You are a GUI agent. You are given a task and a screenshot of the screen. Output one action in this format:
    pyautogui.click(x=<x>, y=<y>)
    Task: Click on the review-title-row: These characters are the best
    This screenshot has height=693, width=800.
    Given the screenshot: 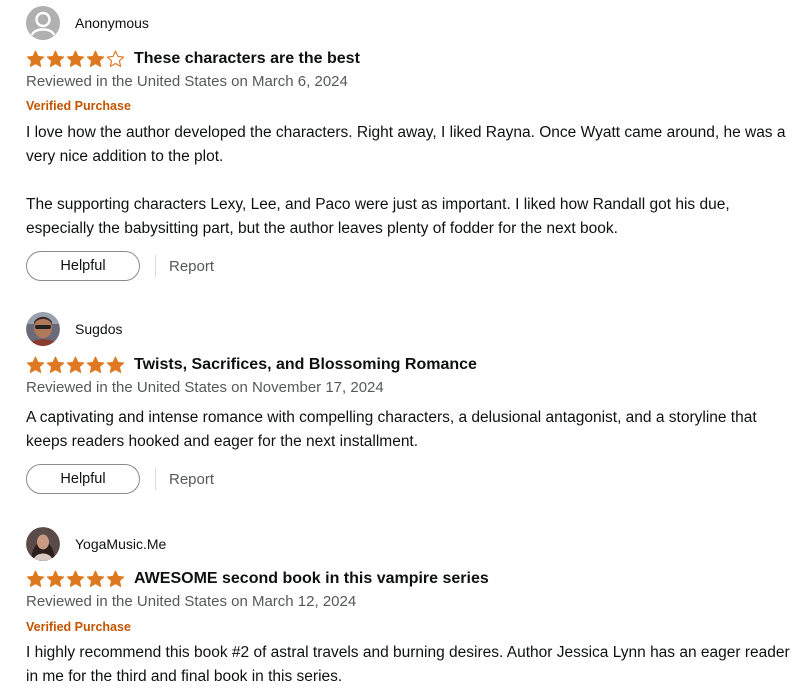 What is the action you would take?
    pyautogui.click(x=193, y=59)
    